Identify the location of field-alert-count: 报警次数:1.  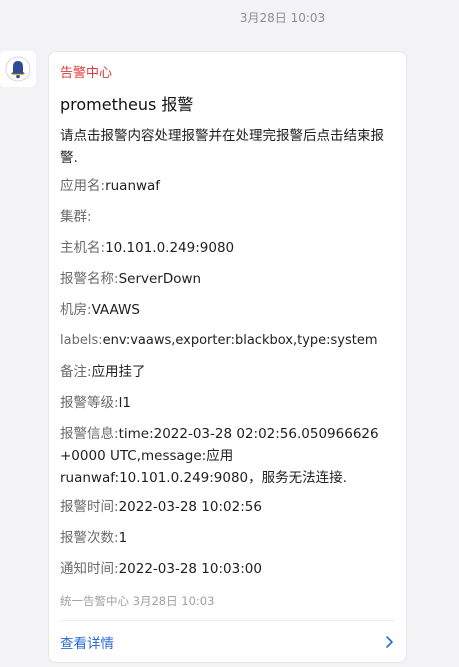
(227, 538).